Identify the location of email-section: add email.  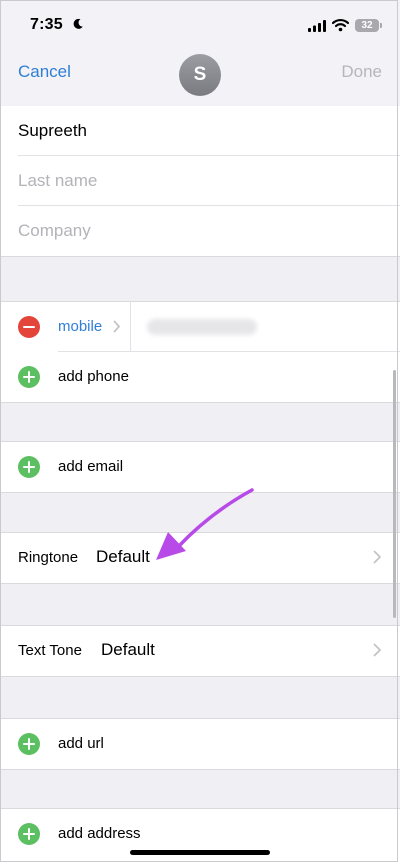
(200, 467).